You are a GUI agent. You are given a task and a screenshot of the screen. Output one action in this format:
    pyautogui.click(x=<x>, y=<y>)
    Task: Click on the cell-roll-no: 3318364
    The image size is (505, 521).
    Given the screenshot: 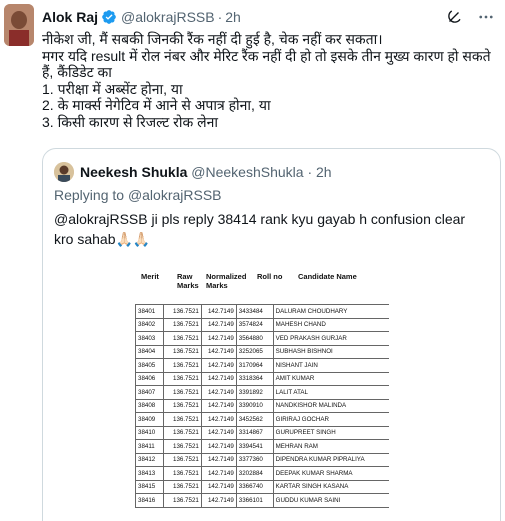 What is the action you would take?
    pyautogui.click(x=254, y=378)
    